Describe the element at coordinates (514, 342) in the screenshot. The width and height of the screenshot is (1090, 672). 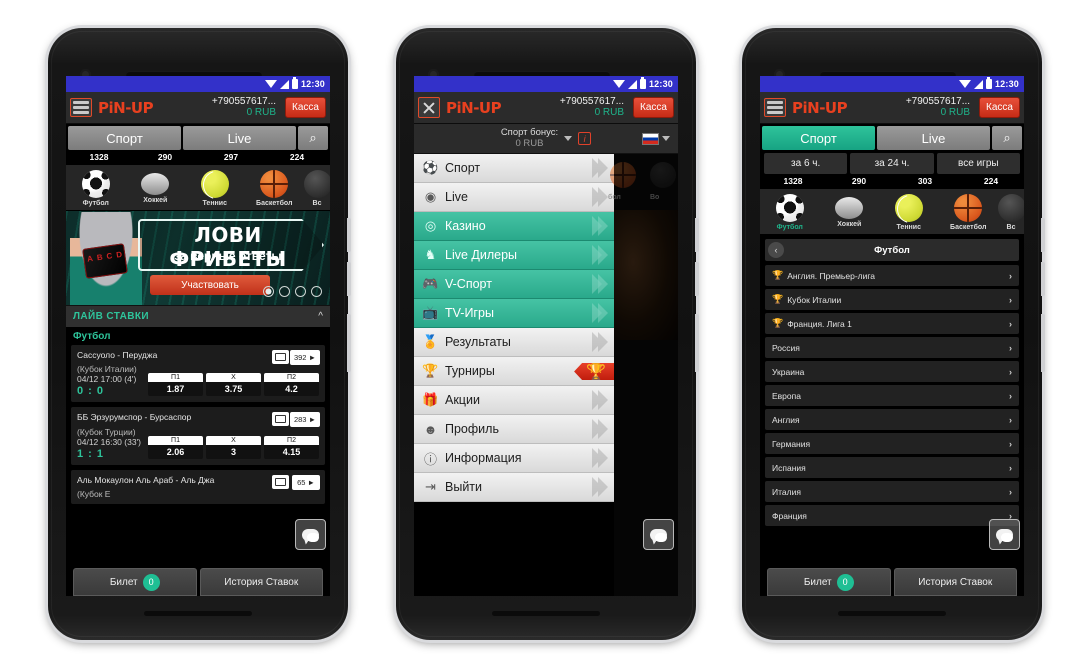
I see `drawer-item-results: 🏅 Результаты` at that location.